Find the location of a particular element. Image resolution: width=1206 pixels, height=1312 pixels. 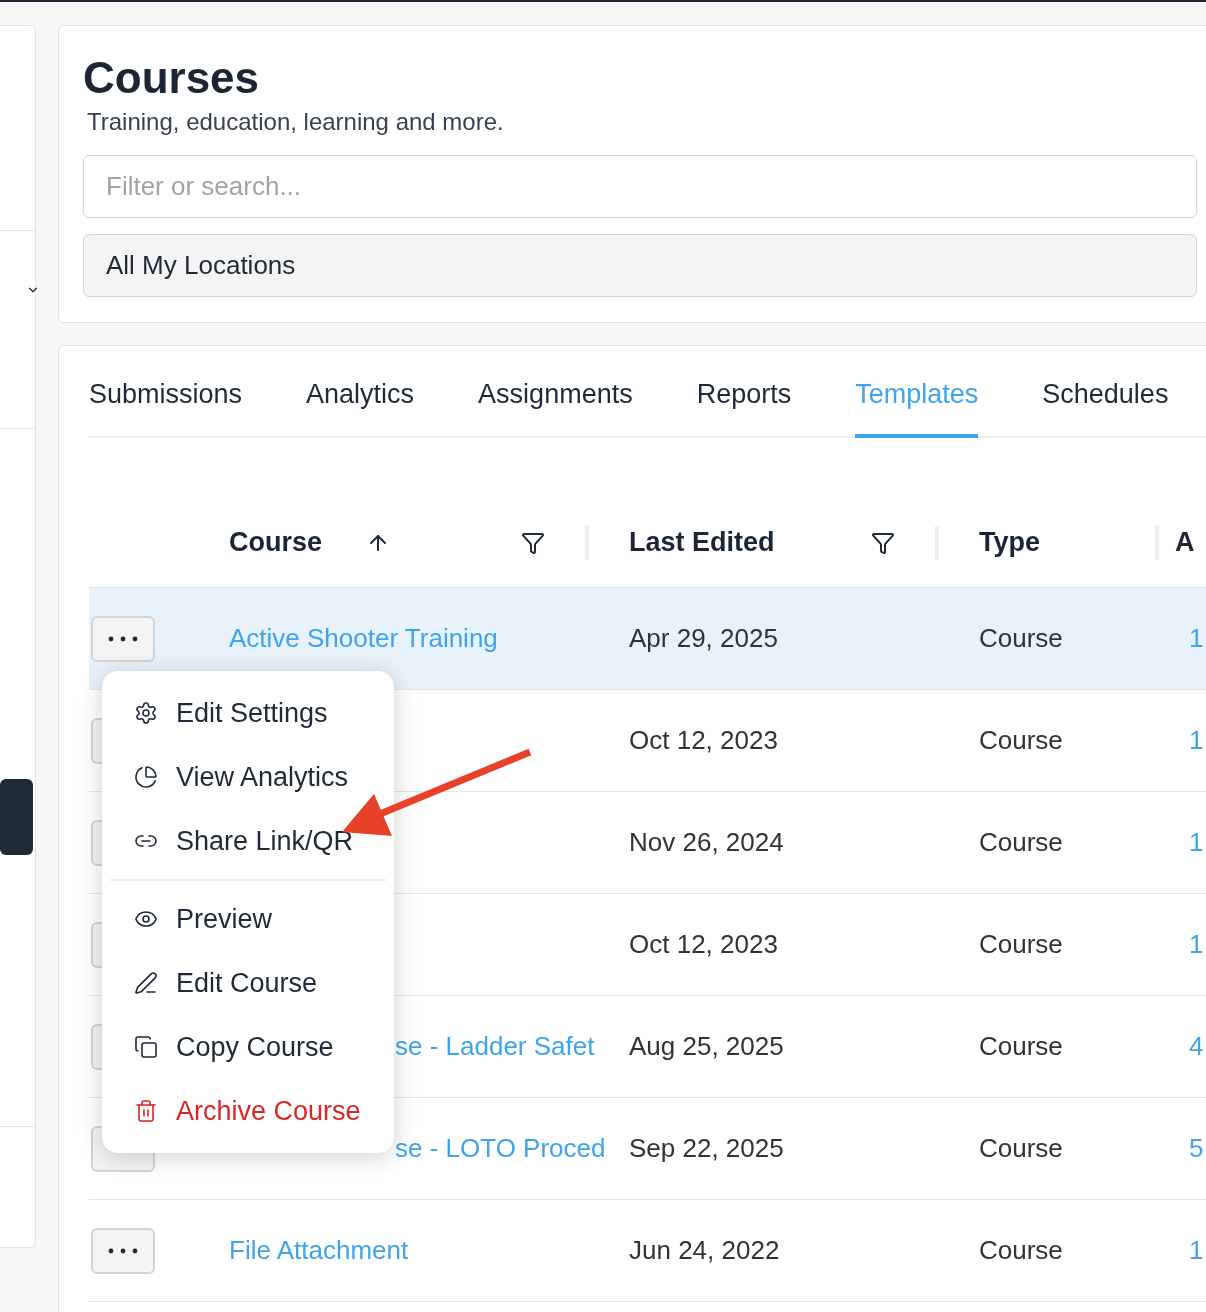

table-cell: 5 is located at coordinates (1196, 1148).